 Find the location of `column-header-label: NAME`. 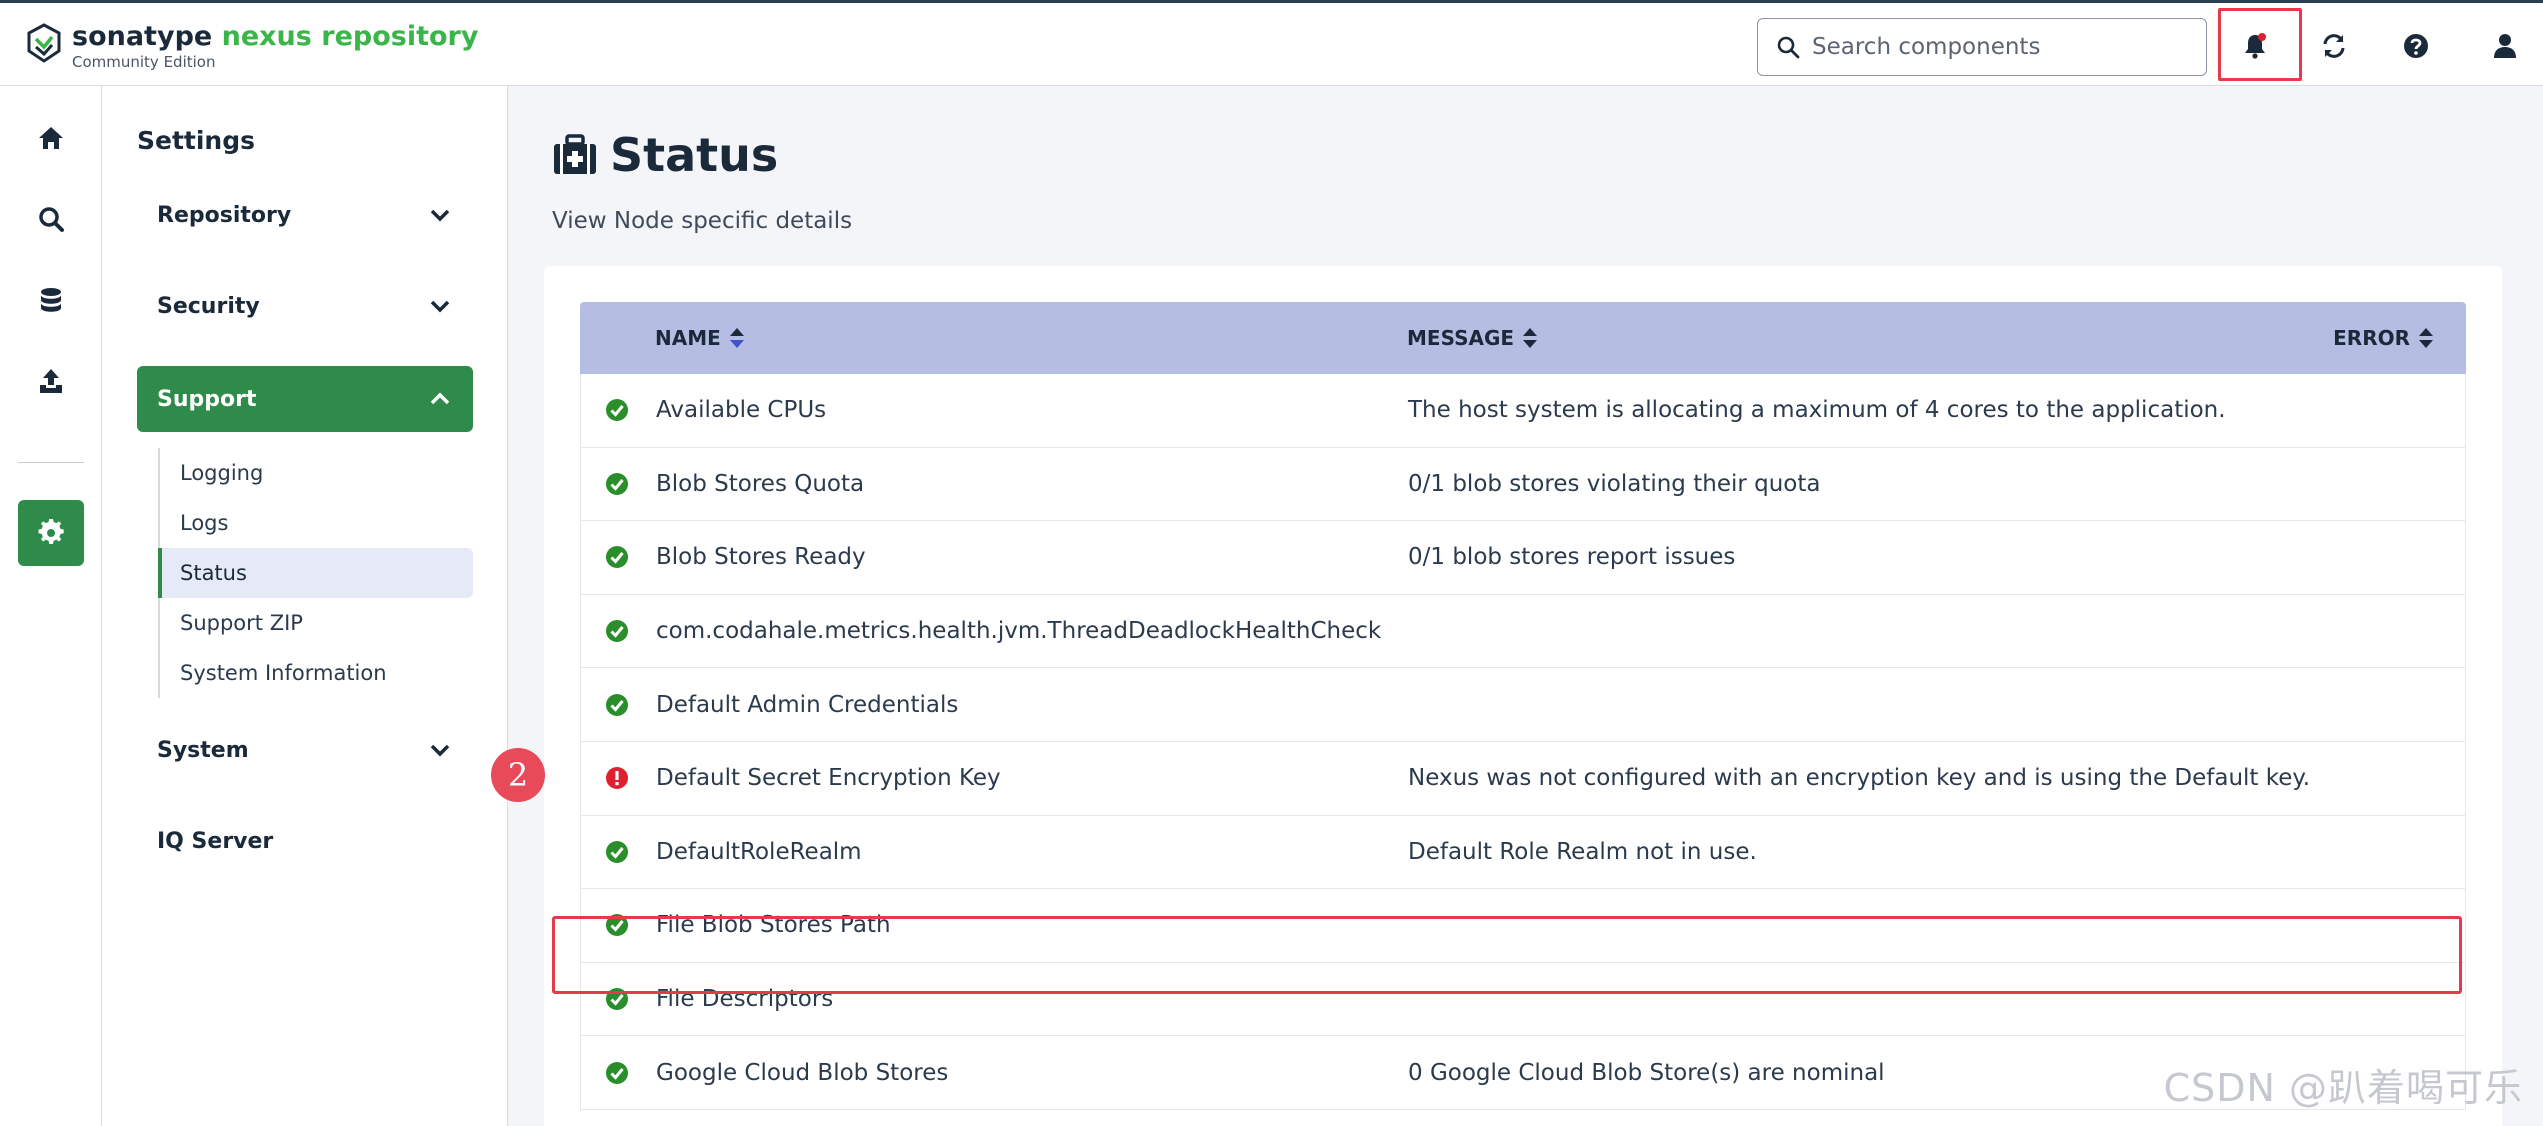

column-header-label: NAME is located at coordinates (688, 338).